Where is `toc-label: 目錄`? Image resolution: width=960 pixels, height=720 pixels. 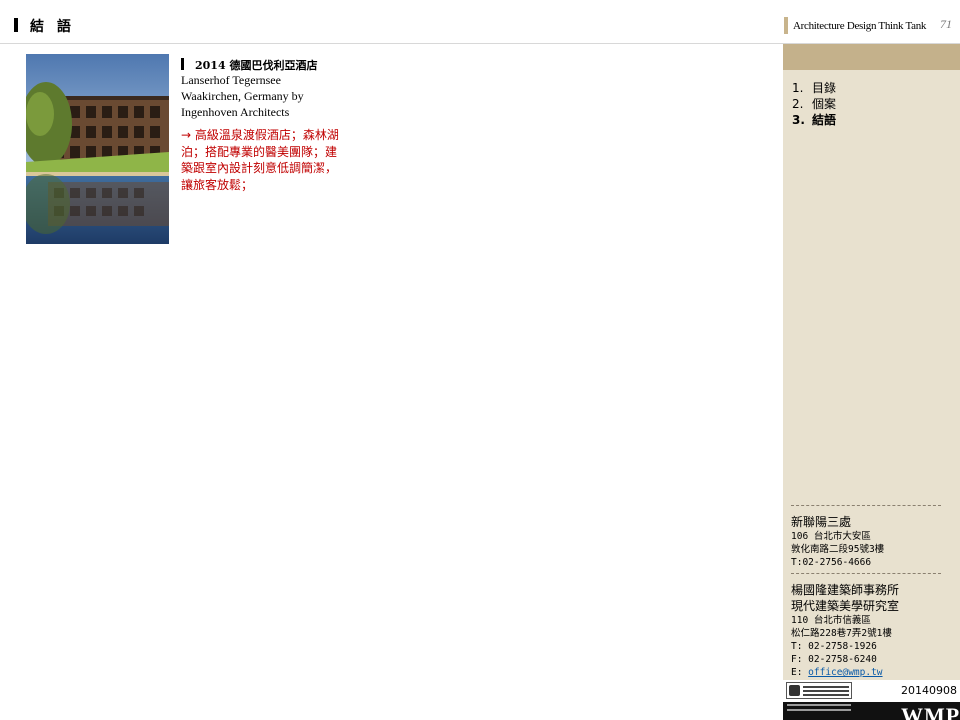
toc-label: 目錄 is located at coordinates (824, 88).